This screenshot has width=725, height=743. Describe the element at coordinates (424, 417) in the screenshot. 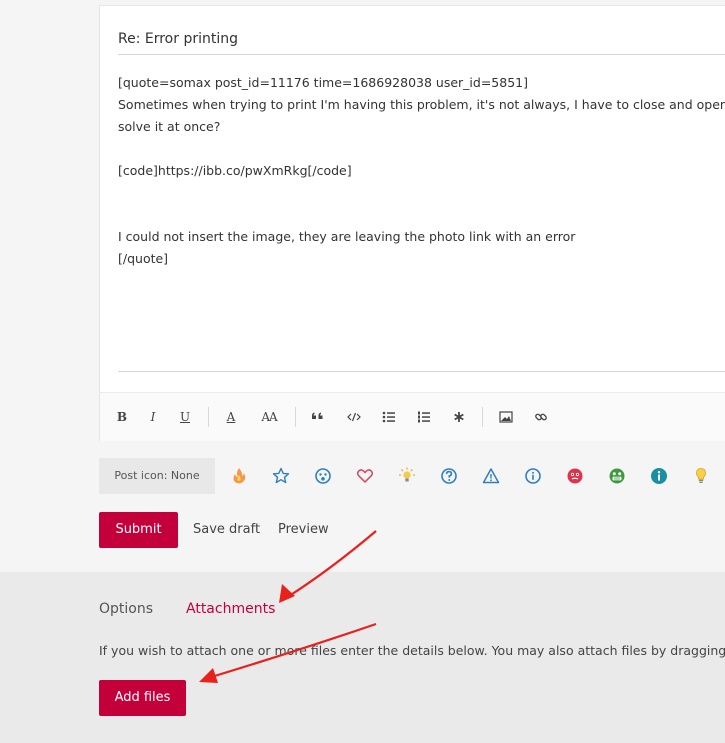

I see `numbered-list-icon` at that location.